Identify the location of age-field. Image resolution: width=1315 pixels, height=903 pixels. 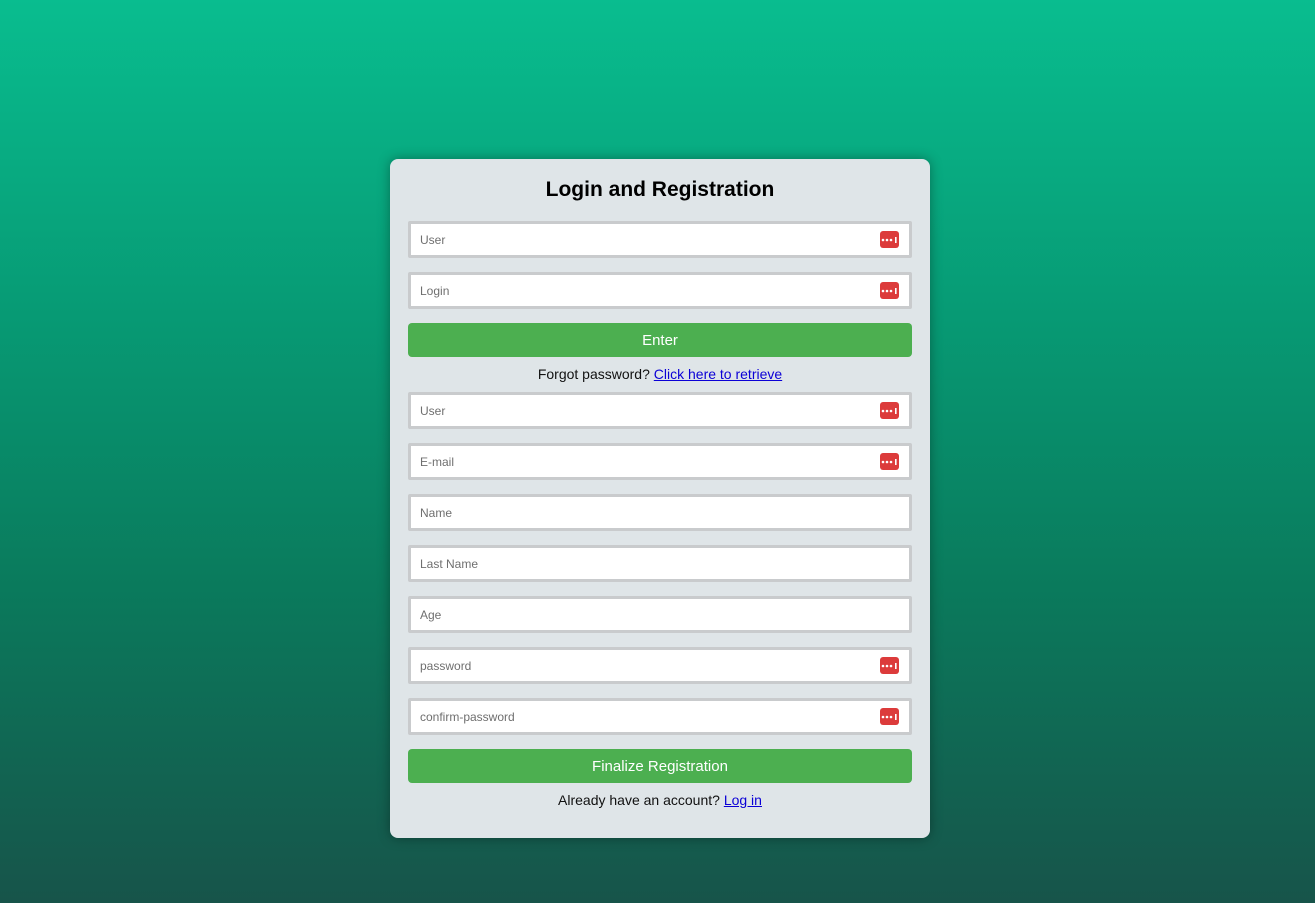
(660, 614).